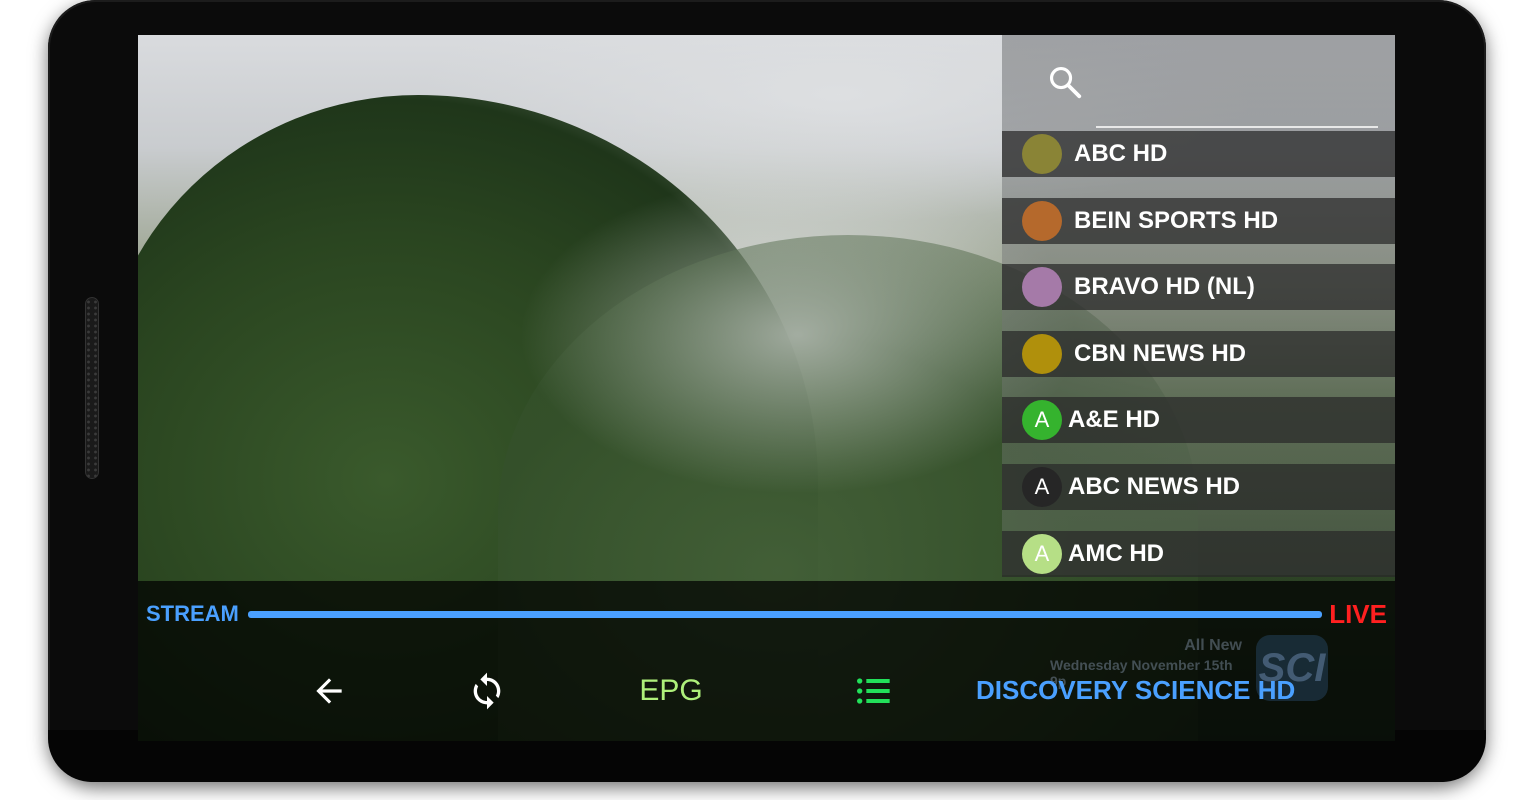  I want to click on refresh-icon, so click(487, 691).